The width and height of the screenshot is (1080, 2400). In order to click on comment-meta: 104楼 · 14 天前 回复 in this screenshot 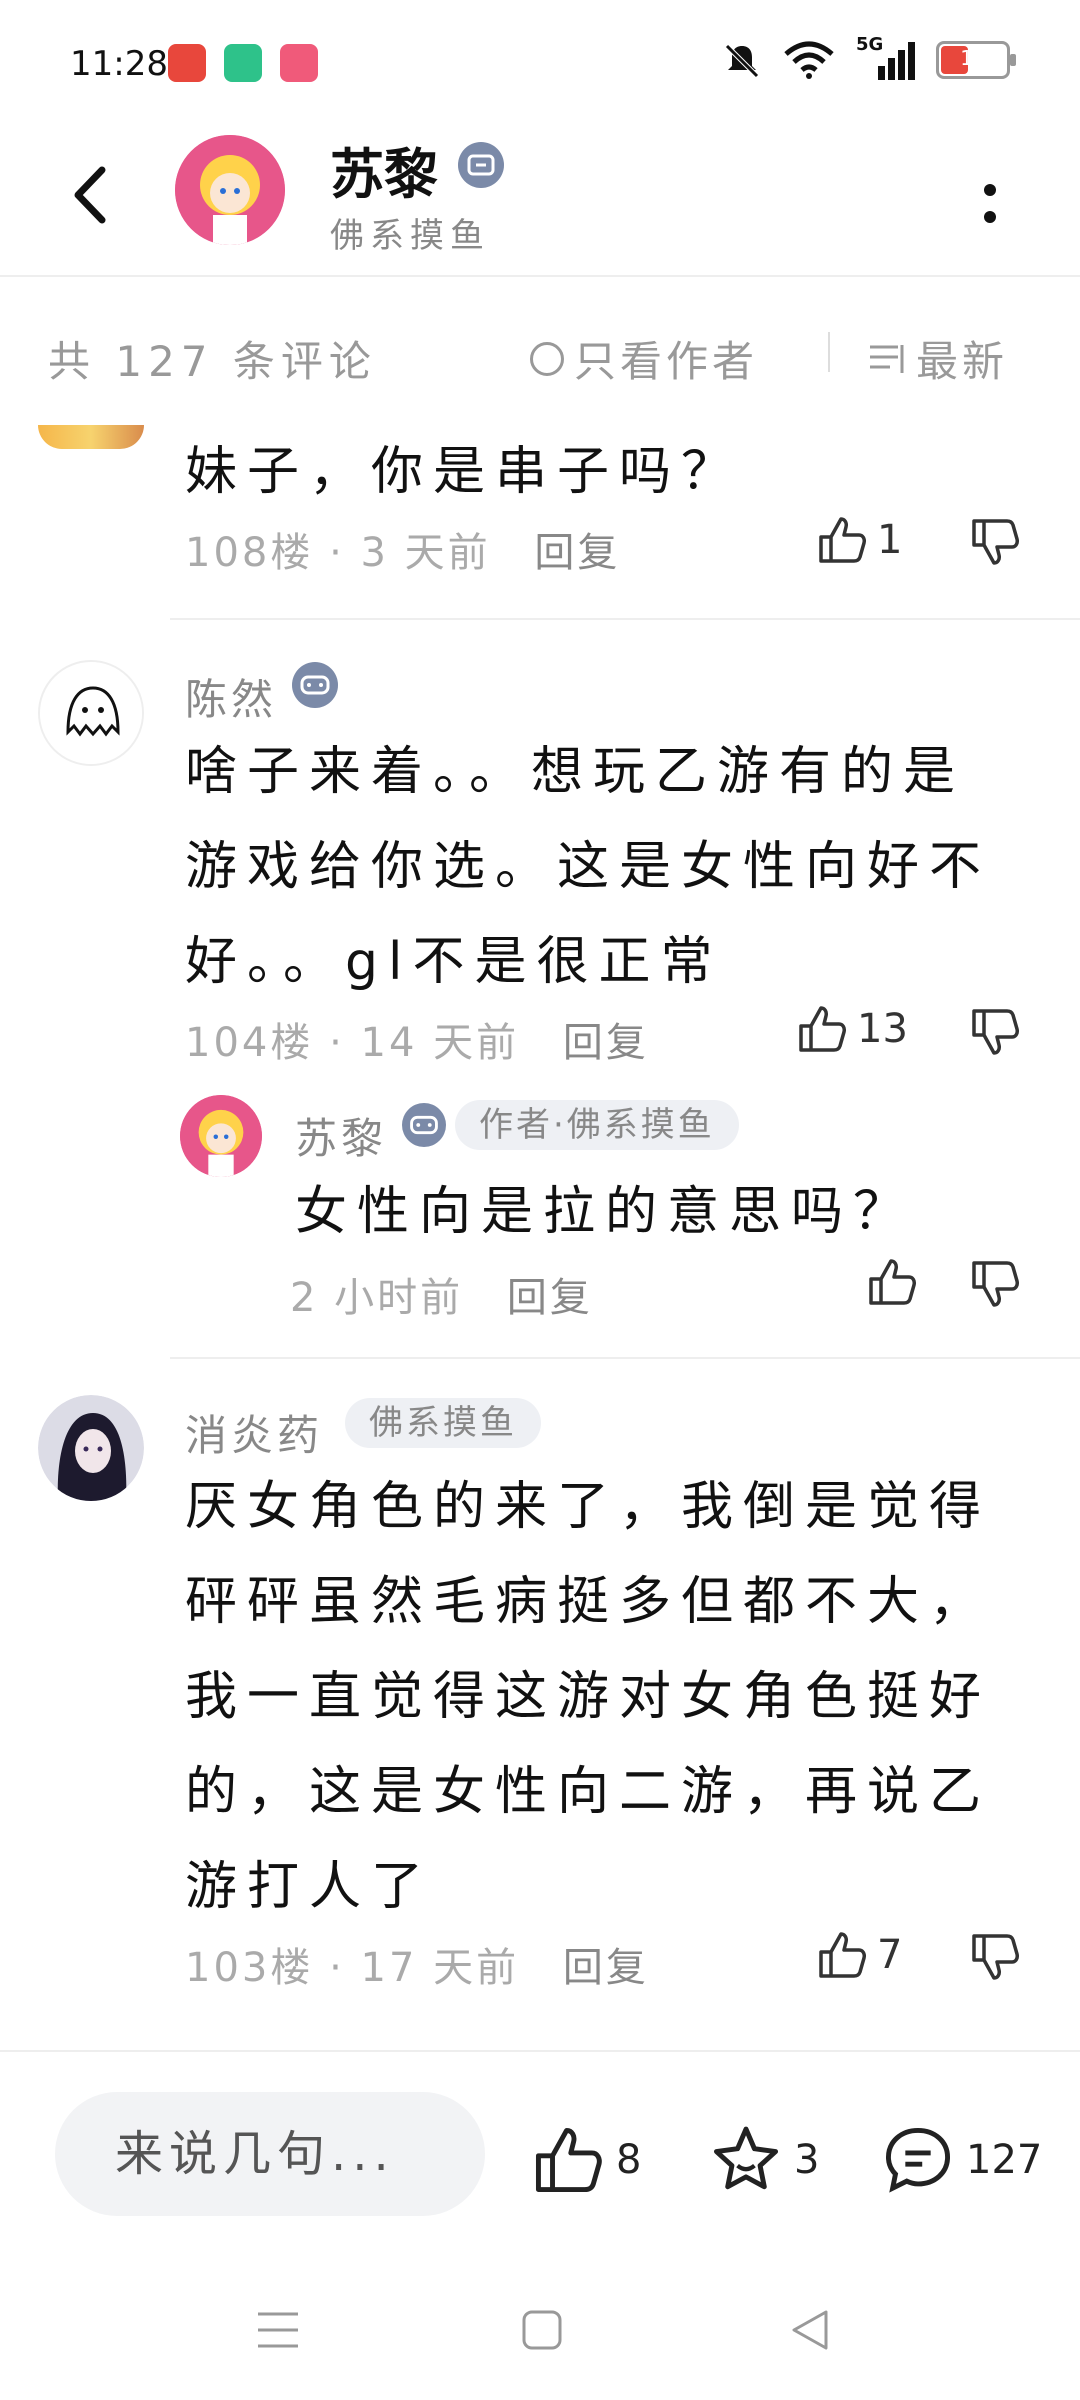, I will do `click(417, 1043)`.